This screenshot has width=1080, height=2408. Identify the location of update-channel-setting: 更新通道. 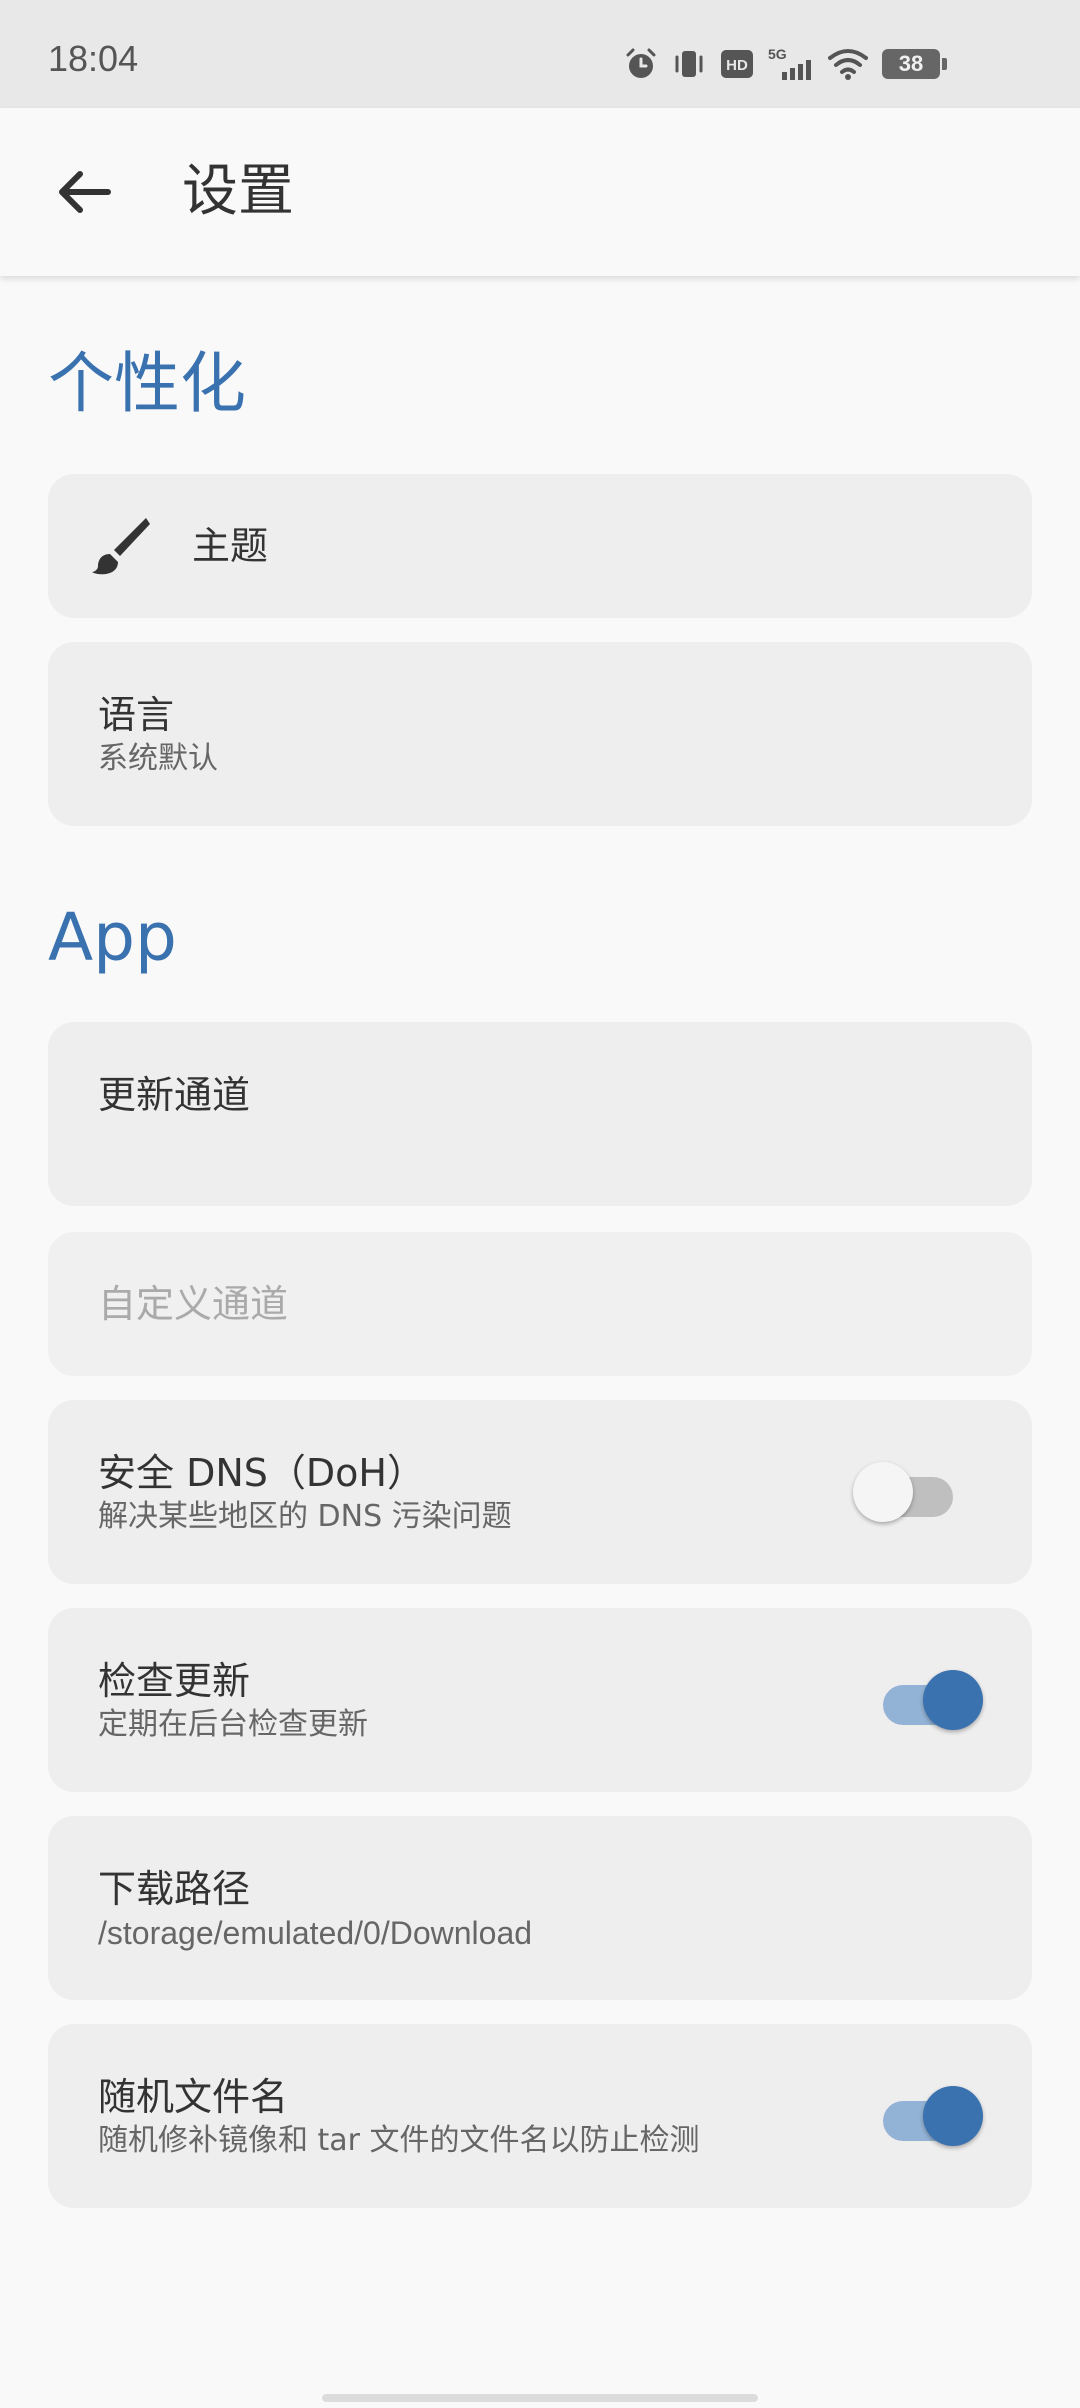
(540, 1114).